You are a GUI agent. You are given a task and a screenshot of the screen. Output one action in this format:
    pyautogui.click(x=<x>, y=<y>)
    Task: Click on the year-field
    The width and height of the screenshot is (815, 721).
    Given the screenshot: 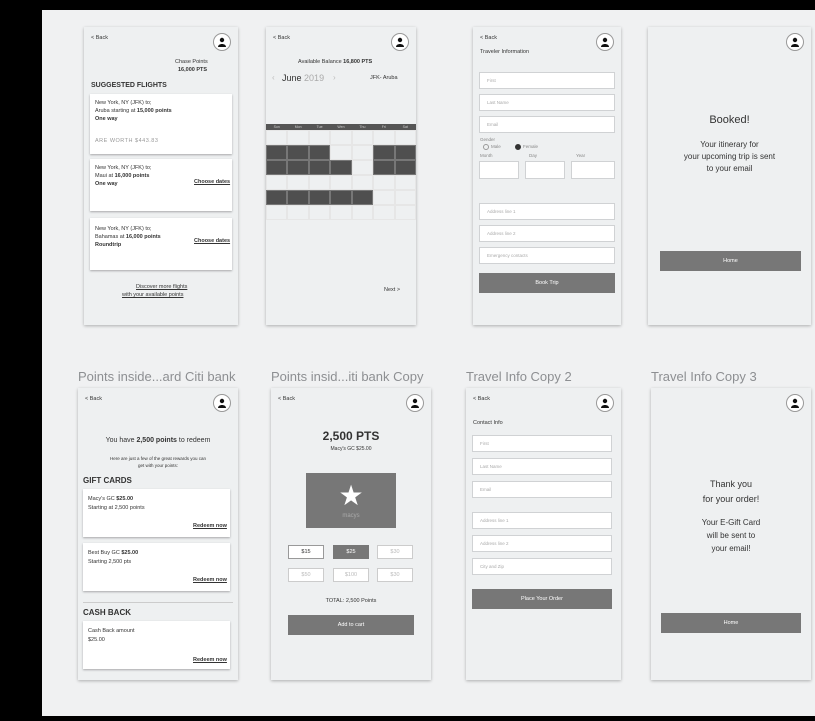 What is the action you would take?
    pyautogui.click(x=593, y=170)
    